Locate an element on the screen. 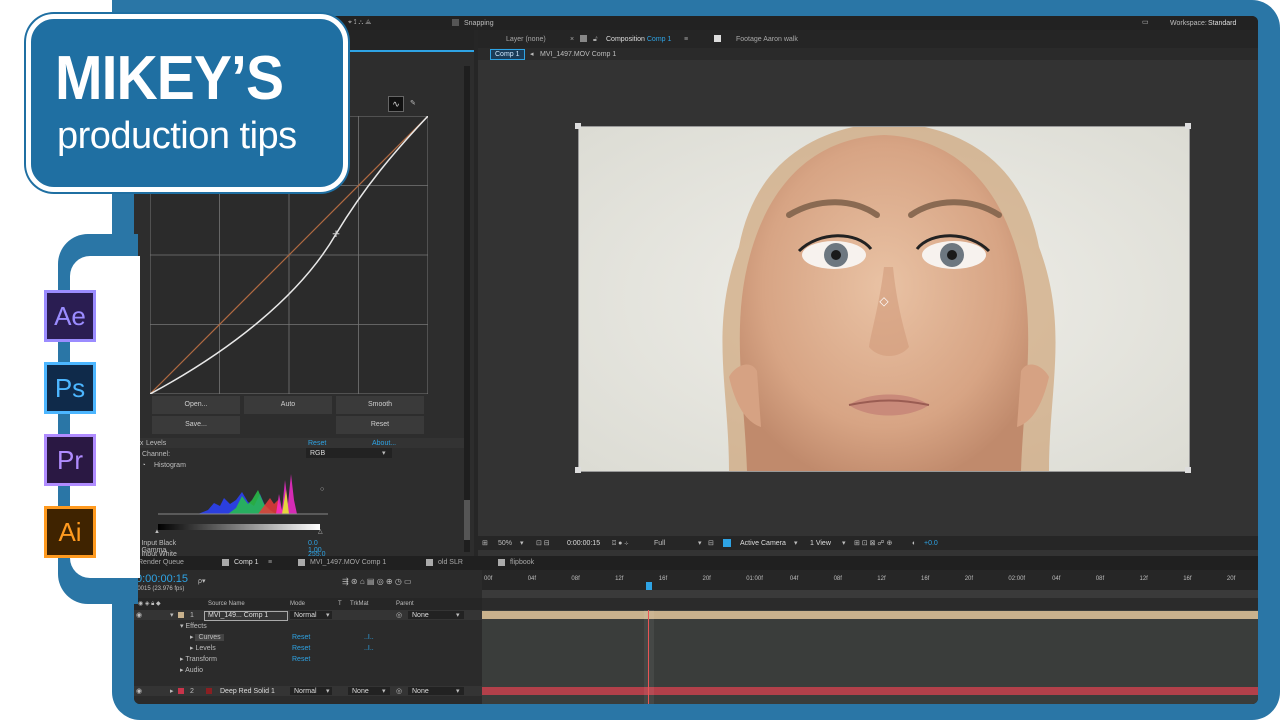 This screenshot has width=1280, height=720. exposure-value: +0.0 is located at coordinates (931, 543).